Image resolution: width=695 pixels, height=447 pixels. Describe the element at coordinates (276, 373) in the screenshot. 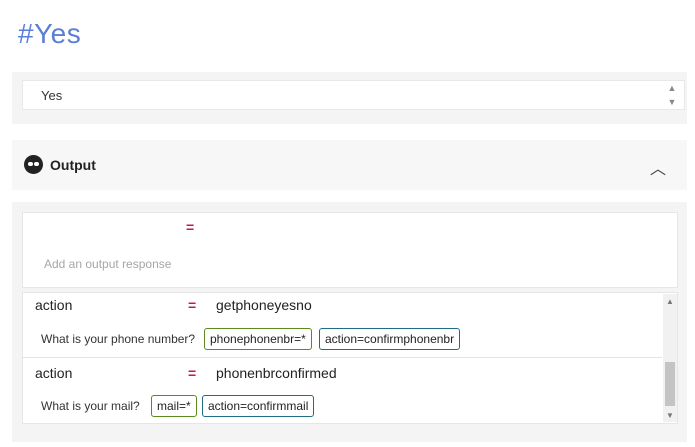

I see `response-value: phonenbrconfirmed` at that location.